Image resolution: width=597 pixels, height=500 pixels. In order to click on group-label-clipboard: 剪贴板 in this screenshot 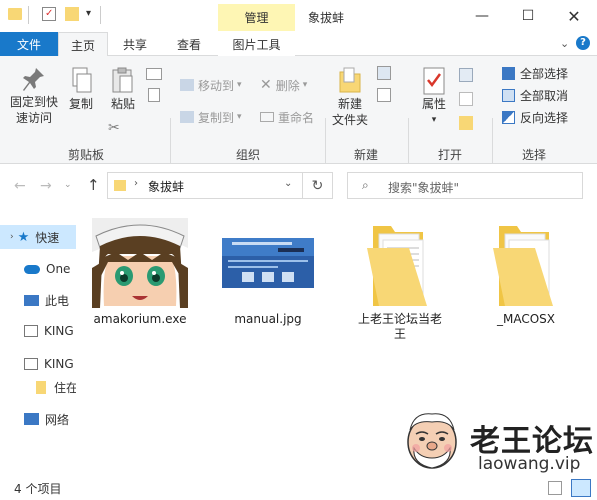, I will do `click(86, 155)`.